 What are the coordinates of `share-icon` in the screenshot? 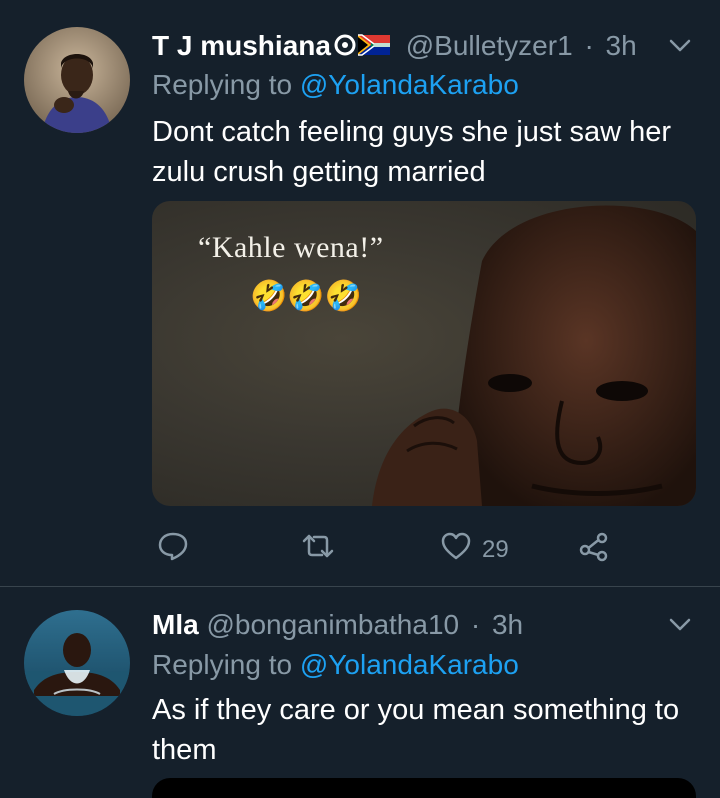 It's located at (594, 549).